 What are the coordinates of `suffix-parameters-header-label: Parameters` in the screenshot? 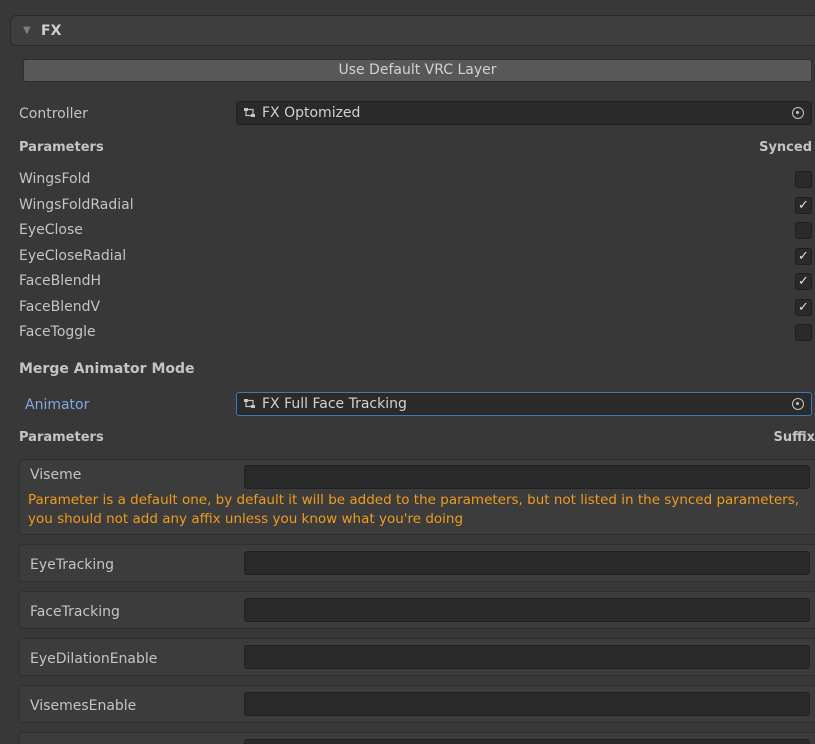 It's located at (61, 437).